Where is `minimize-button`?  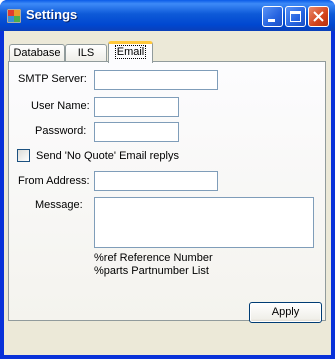
minimize-button is located at coordinates (272, 16).